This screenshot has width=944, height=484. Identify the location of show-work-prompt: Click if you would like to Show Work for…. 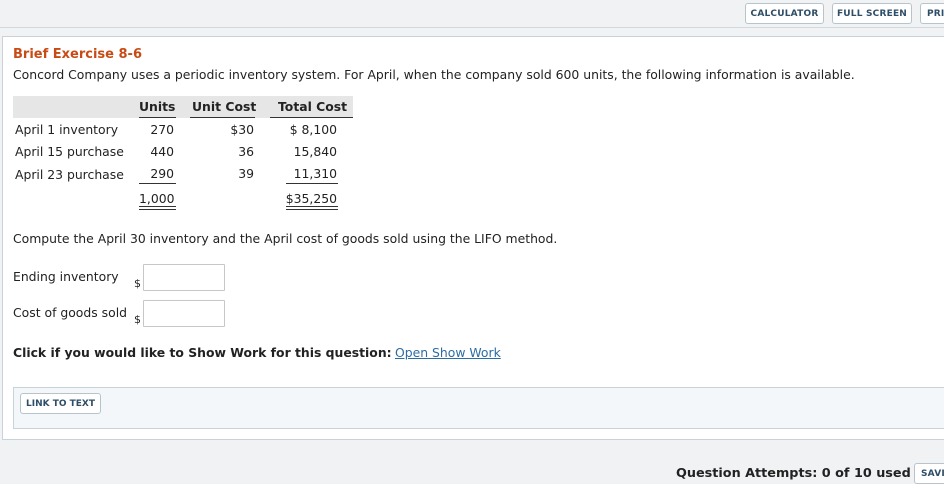
(202, 352).